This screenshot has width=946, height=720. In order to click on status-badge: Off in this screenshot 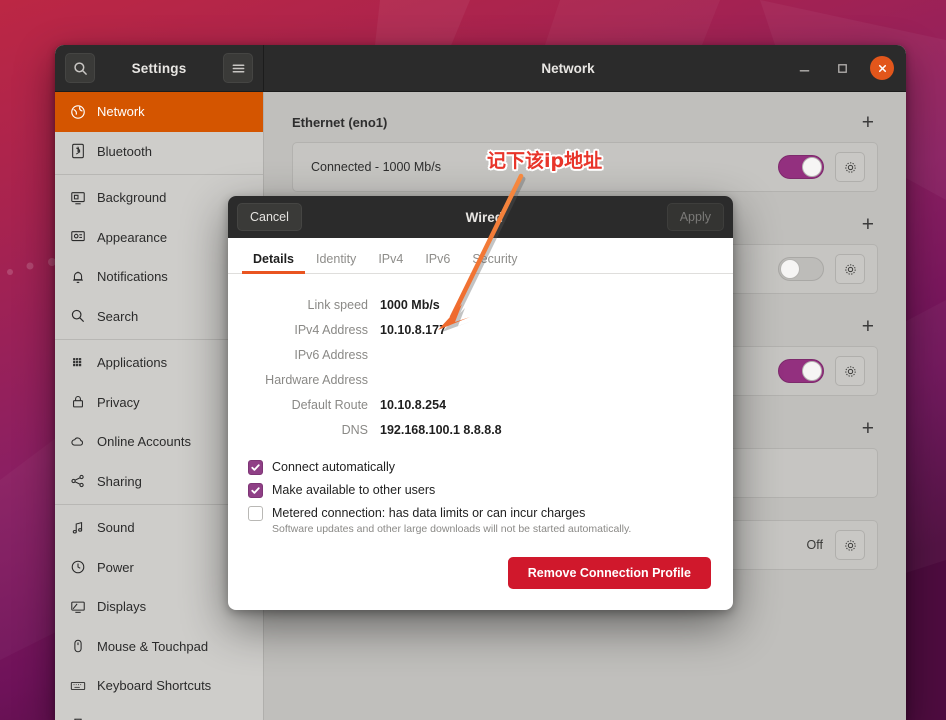, I will do `click(814, 545)`.